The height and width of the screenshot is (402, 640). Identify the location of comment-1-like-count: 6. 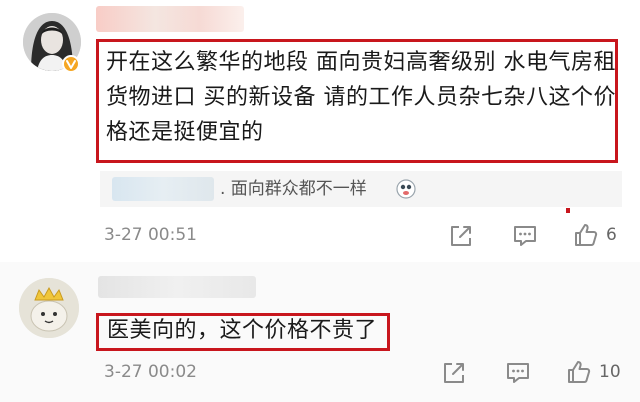
(611, 235).